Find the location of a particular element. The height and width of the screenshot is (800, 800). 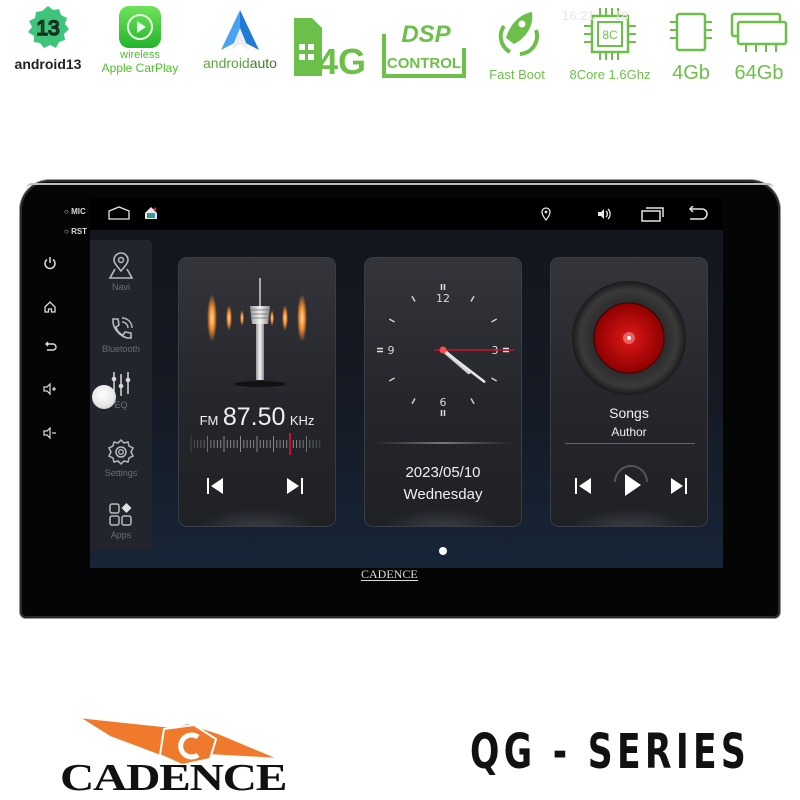

radio-frequency-display: FM 87.50 KHz is located at coordinates (257, 417).